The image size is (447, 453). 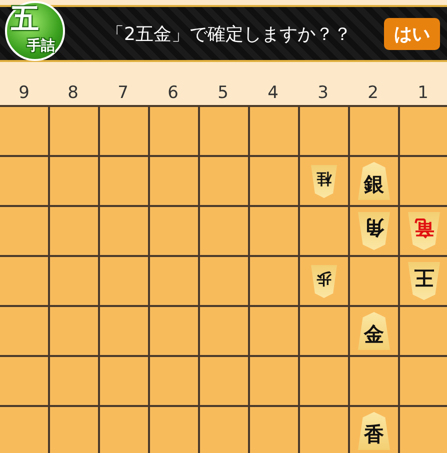 What do you see at coordinates (374, 431) in the screenshot?
I see `shogi-piece: 香` at bounding box center [374, 431].